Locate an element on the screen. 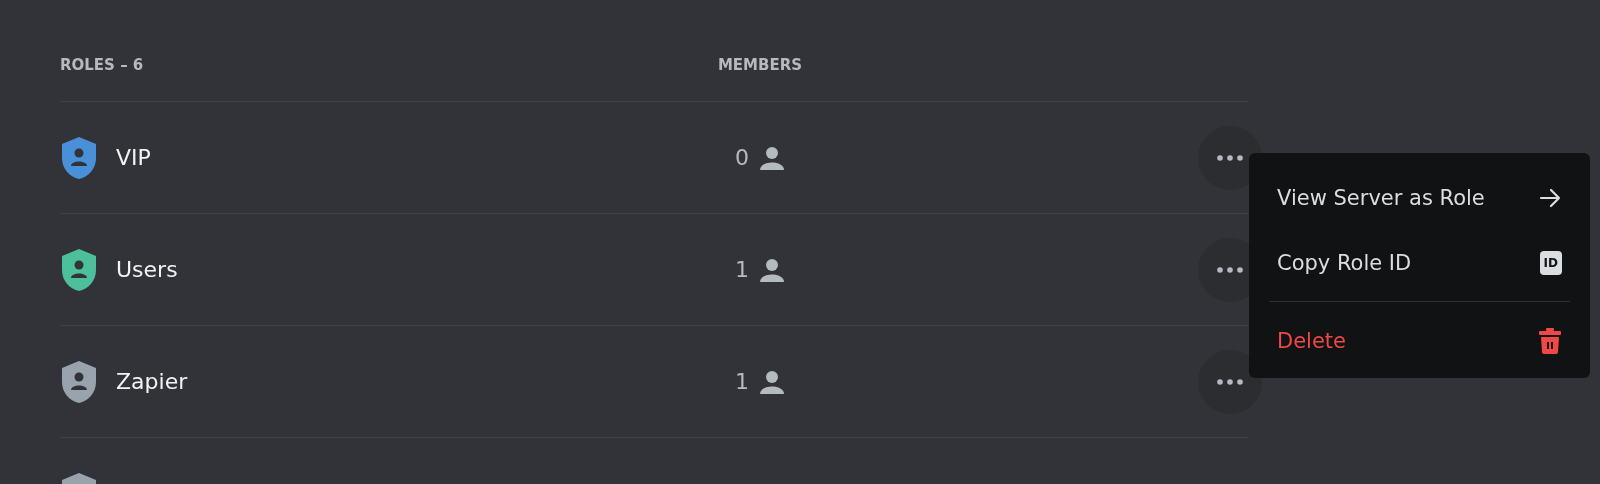  id-badge: ID is located at coordinates (1550, 262).